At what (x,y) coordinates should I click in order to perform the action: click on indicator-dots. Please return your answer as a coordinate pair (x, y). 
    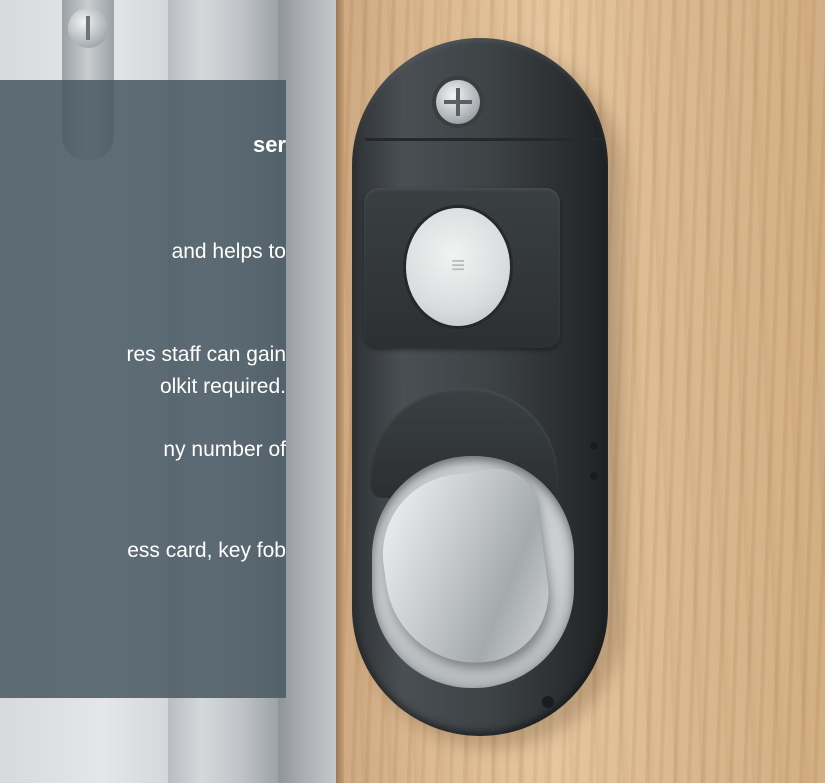
    Looking at the image, I should click on (595, 470).